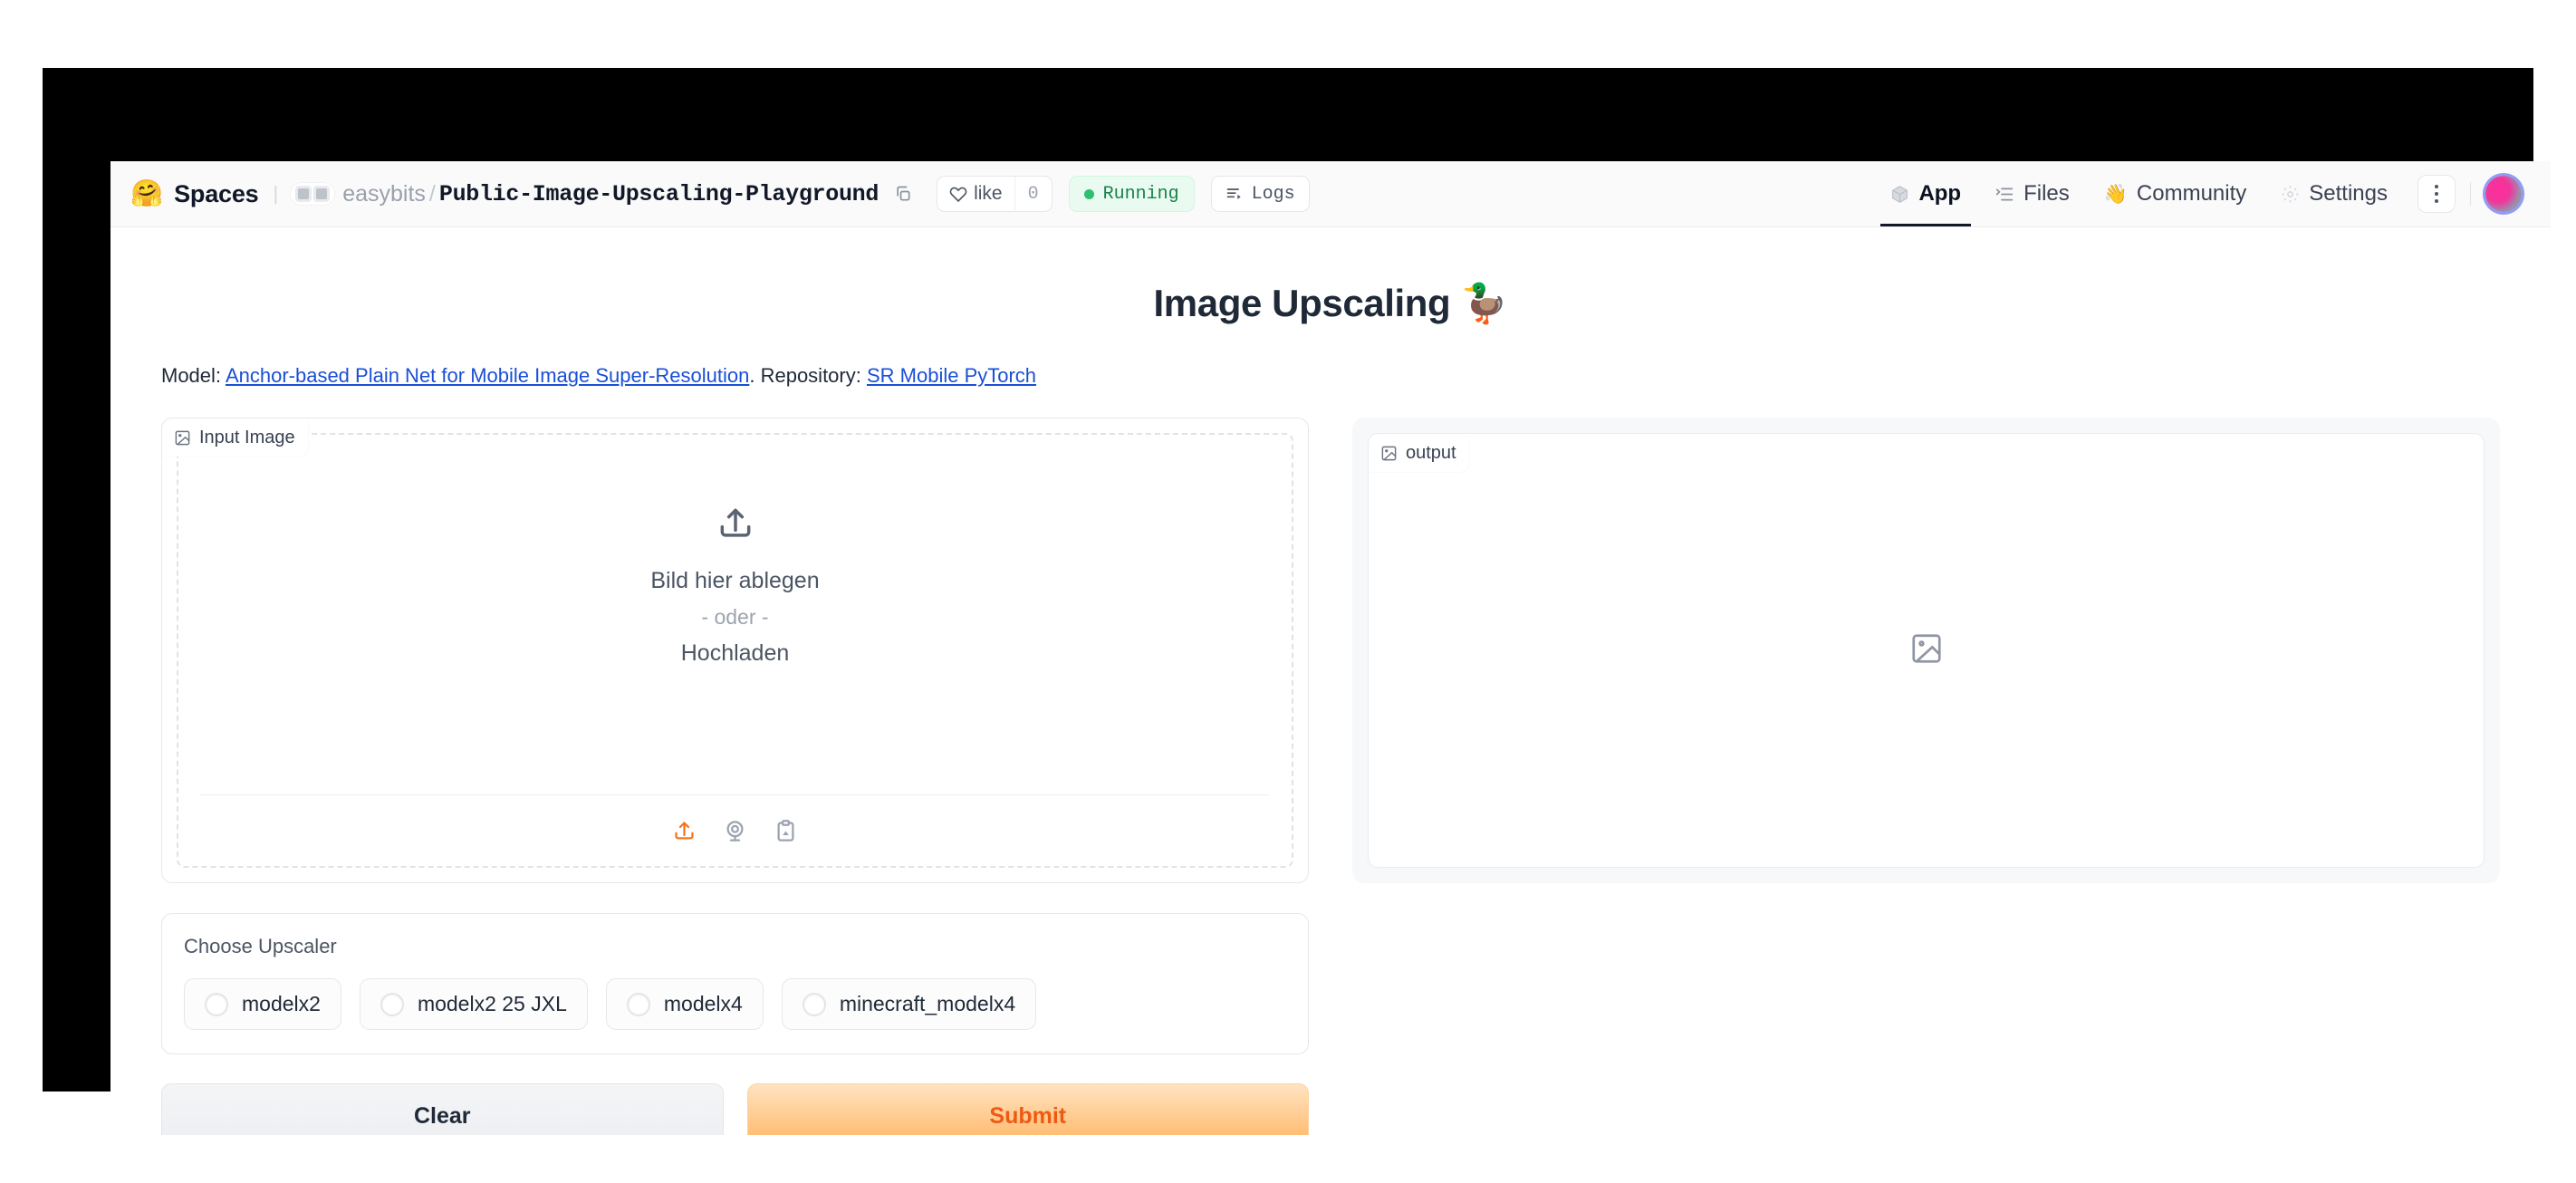 This screenshot has height=1183, width=2576. Describe the element at coordinates (2503, 194) in the screenshot. I see `avatar` at that location.